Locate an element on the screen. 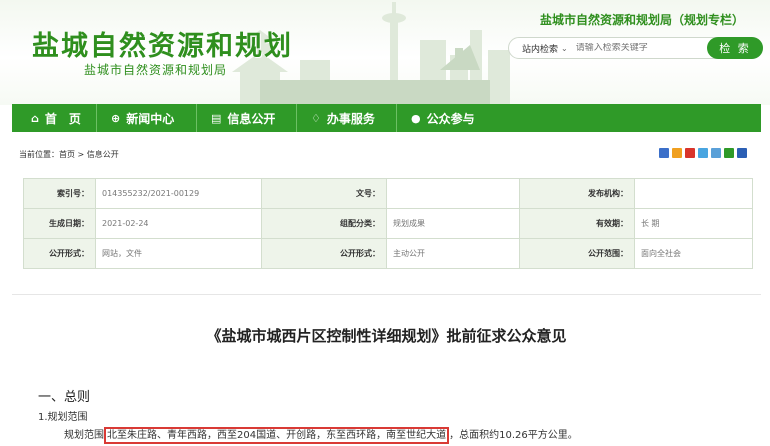  nav-item-label: 公众参与 is located at coordinates (450, 118).